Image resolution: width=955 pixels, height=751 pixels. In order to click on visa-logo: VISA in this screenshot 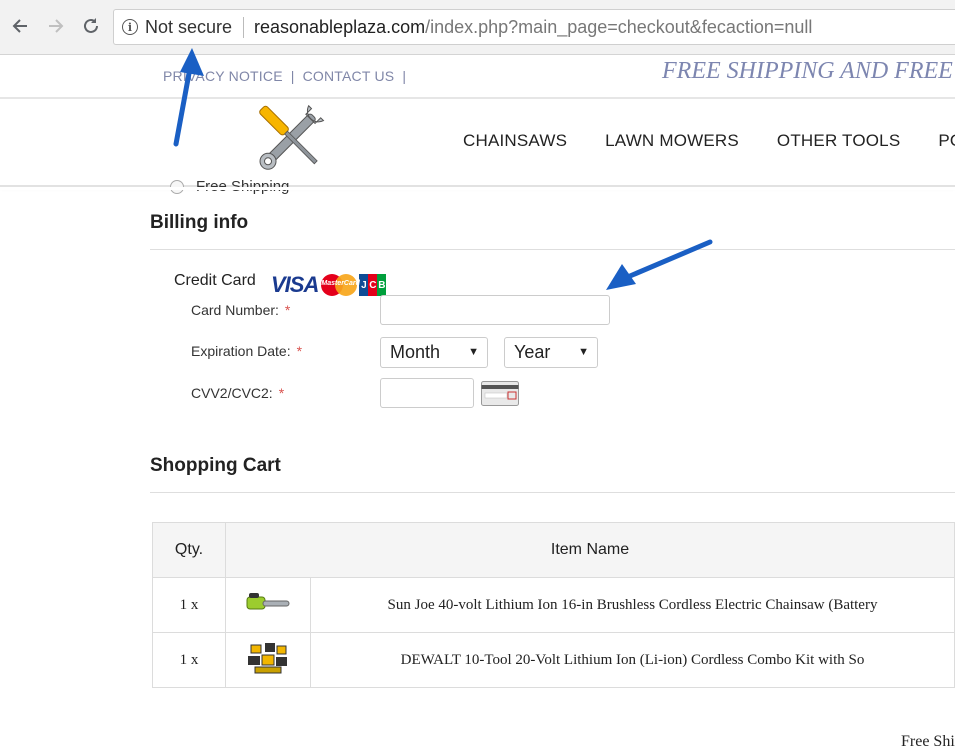, I will do `click(295, 284)`.